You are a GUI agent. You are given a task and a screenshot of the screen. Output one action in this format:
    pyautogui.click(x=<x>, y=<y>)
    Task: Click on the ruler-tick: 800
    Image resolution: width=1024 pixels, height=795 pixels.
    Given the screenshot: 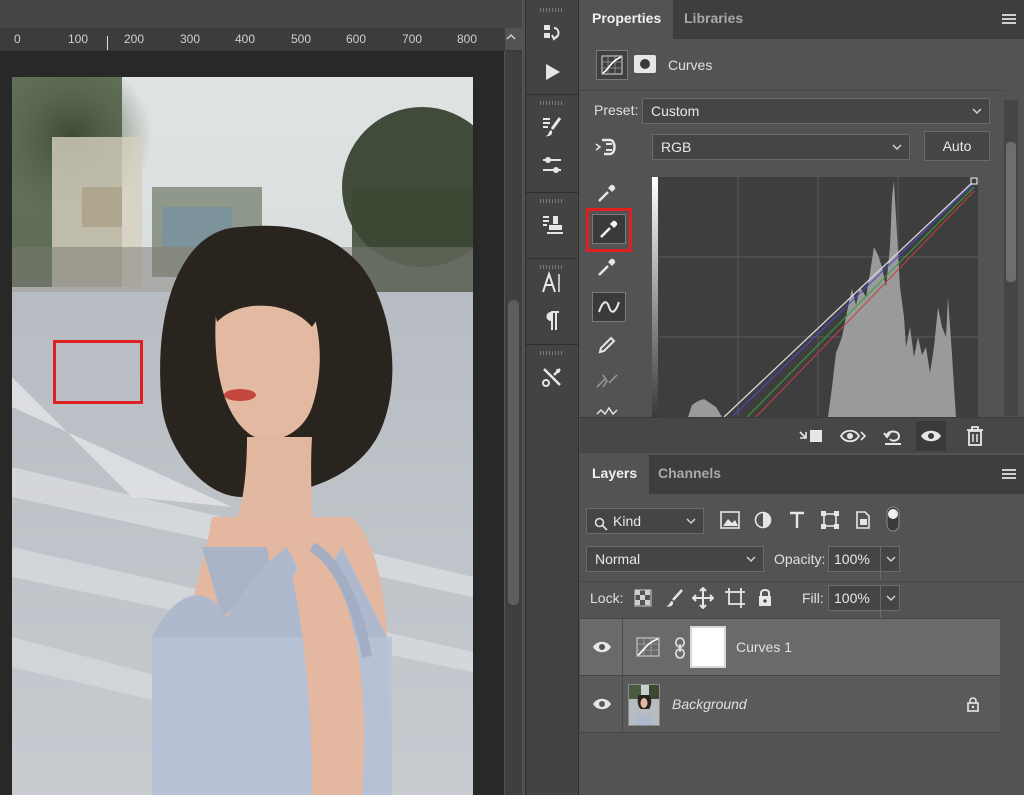 What is the action you would take?
    pyautogui.click(x=467, y=39)
    